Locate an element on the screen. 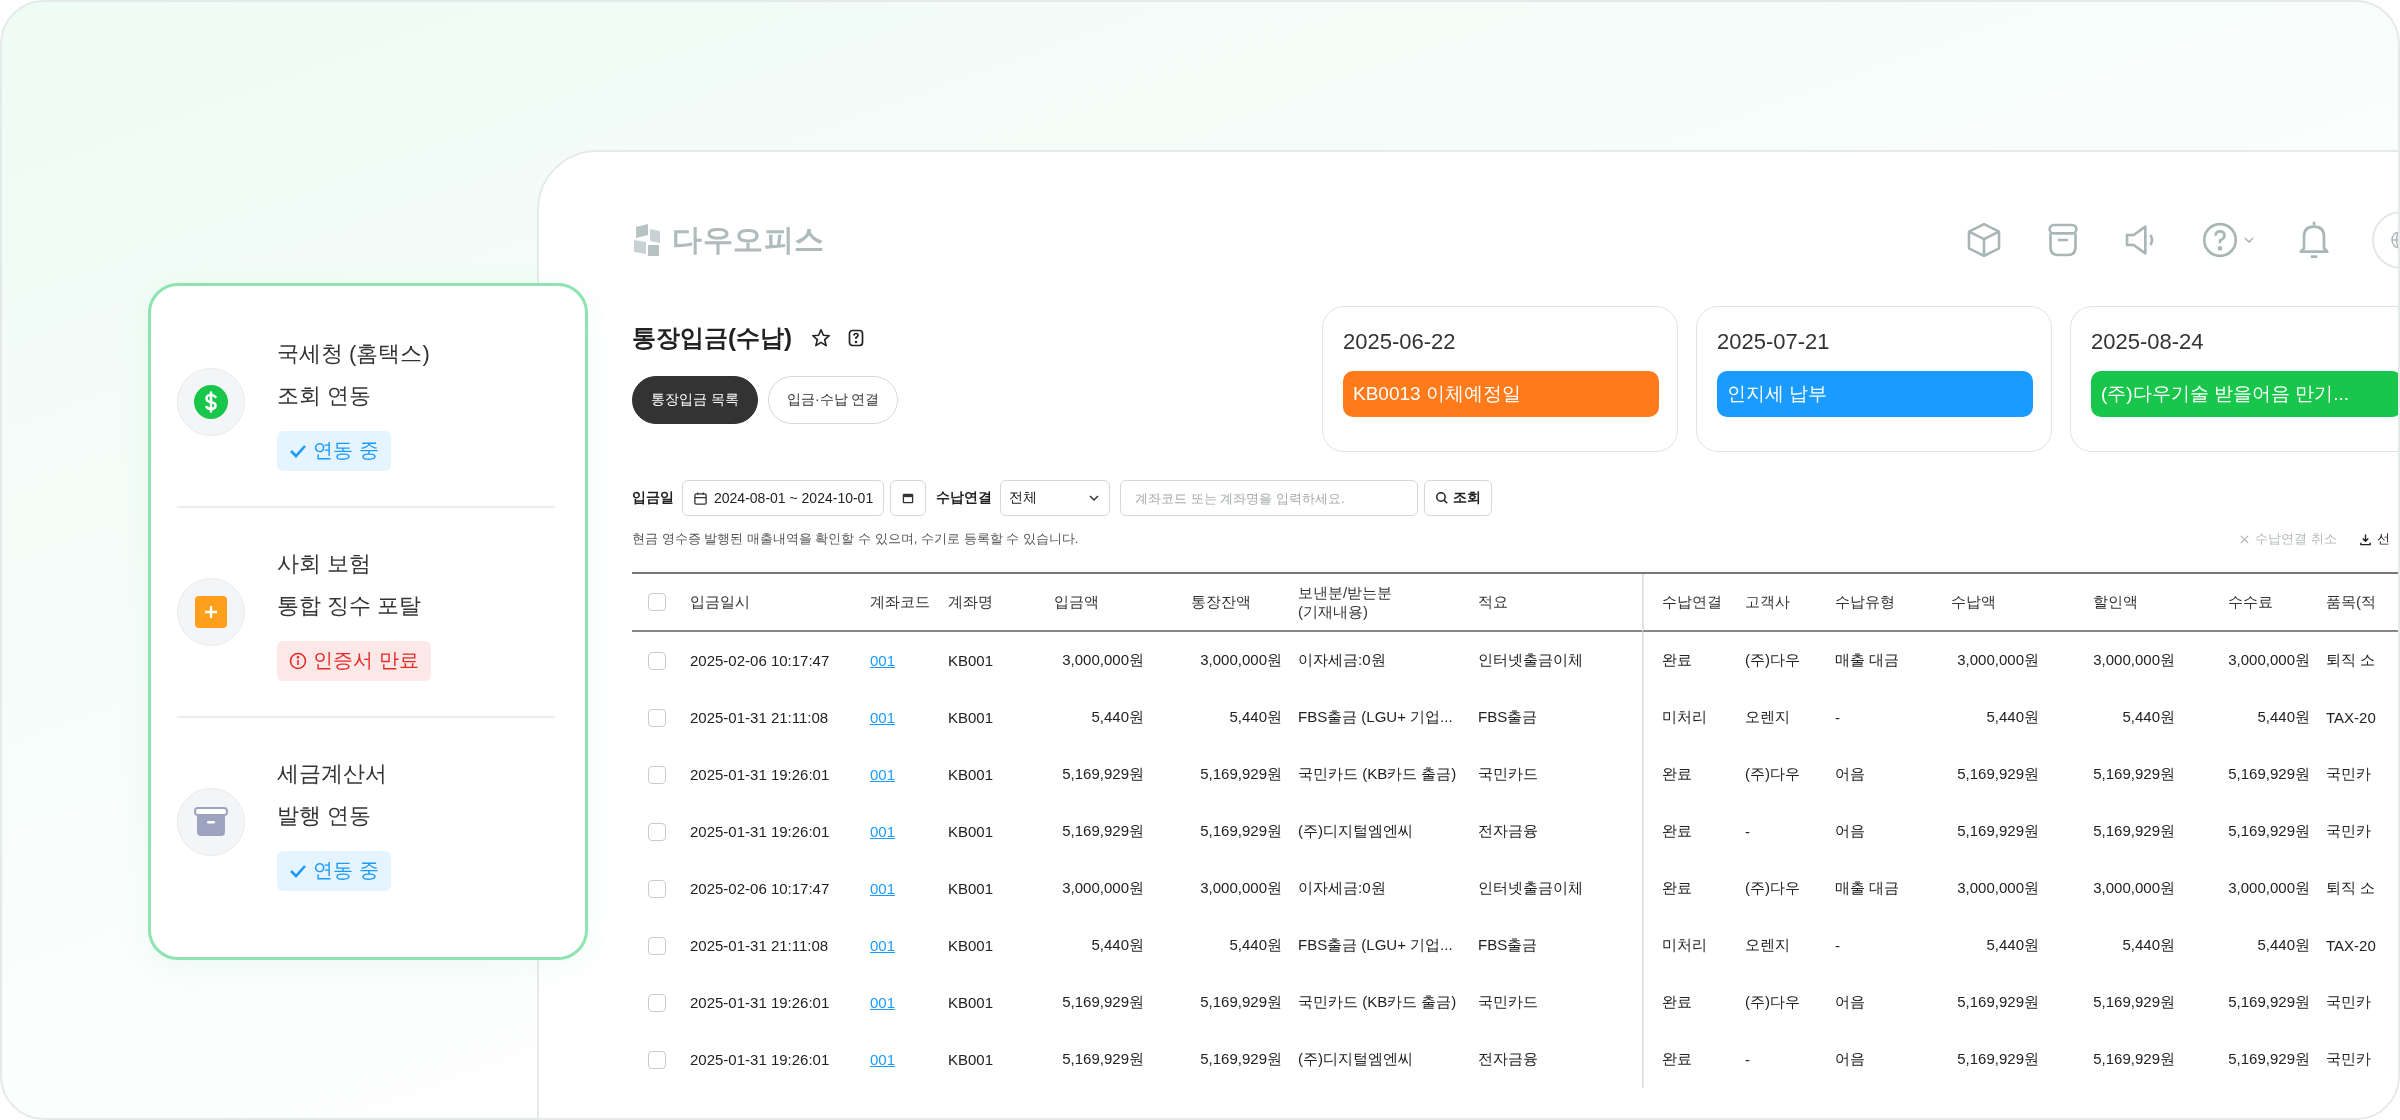 The width and height of the screenshot is (2400, 1120). logo-text: 다우오피스 is located at coordinates (748, 239).